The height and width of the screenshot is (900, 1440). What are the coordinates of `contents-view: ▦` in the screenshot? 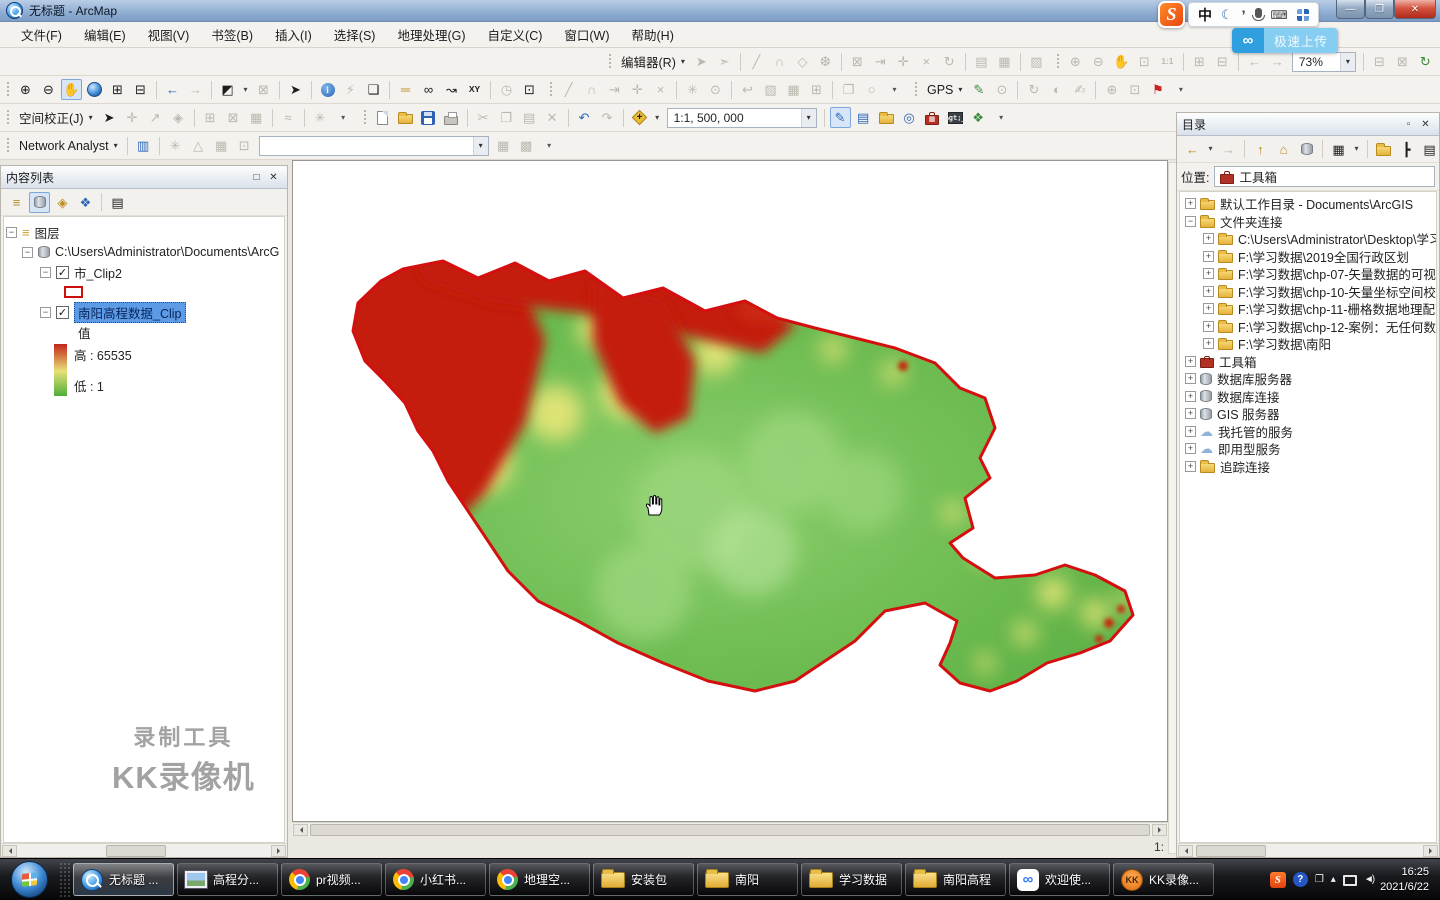 It's located at (1338, 149).